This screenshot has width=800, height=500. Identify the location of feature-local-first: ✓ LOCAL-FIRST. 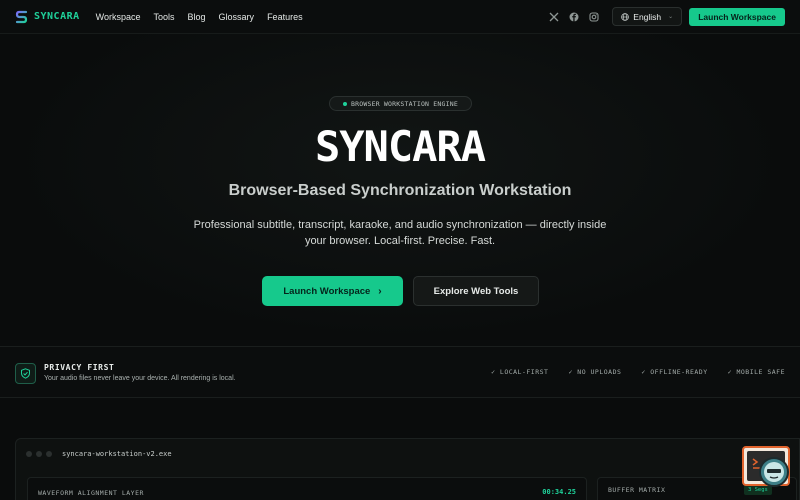
(520, 372).